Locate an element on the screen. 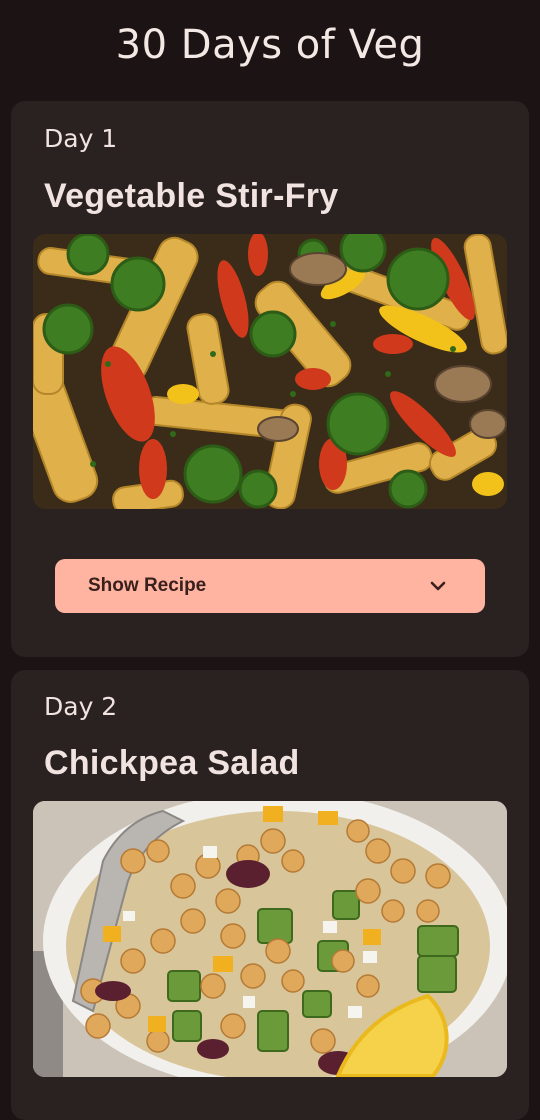 This screenshot has height=1120, width=540. app-title: 30 Days of Veg is located at coordinates (270, 45).